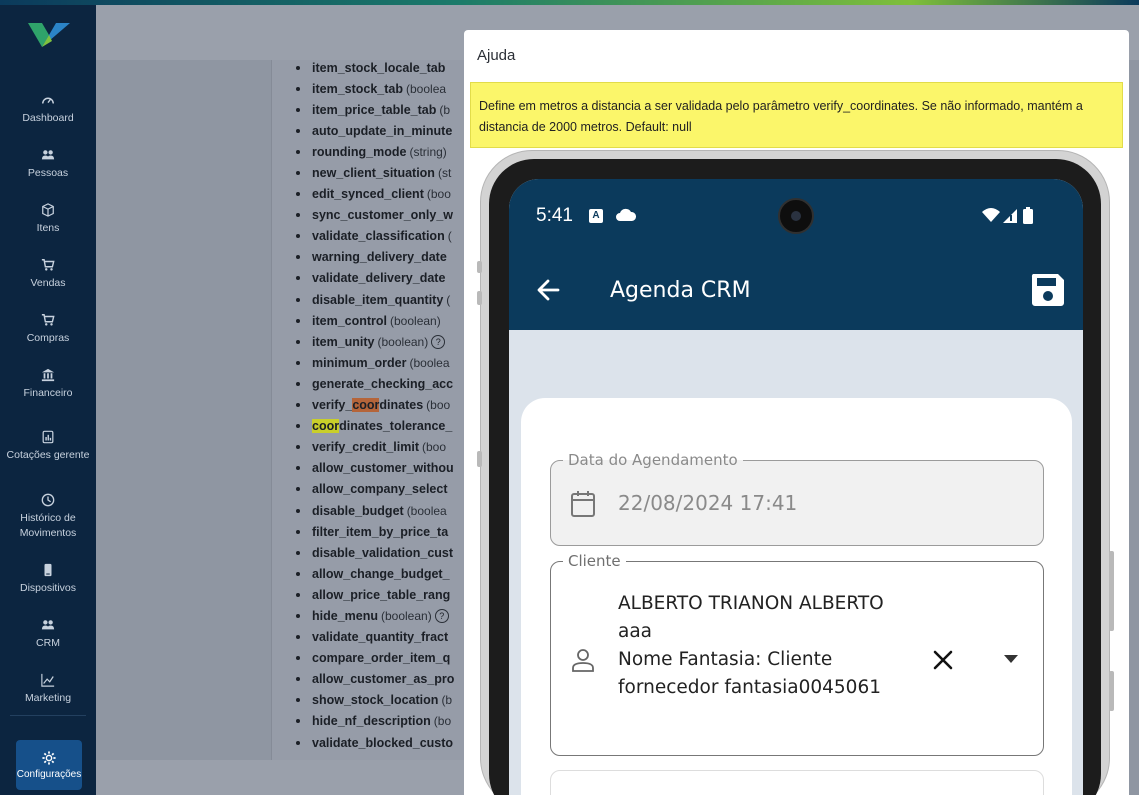 Image resolution: width=1139 pixels, height=795 pixels. Describe the element at coordinates (49, 765) in the screenshot. I see `sidebar-item-configuracoes: Configurações` at that location.